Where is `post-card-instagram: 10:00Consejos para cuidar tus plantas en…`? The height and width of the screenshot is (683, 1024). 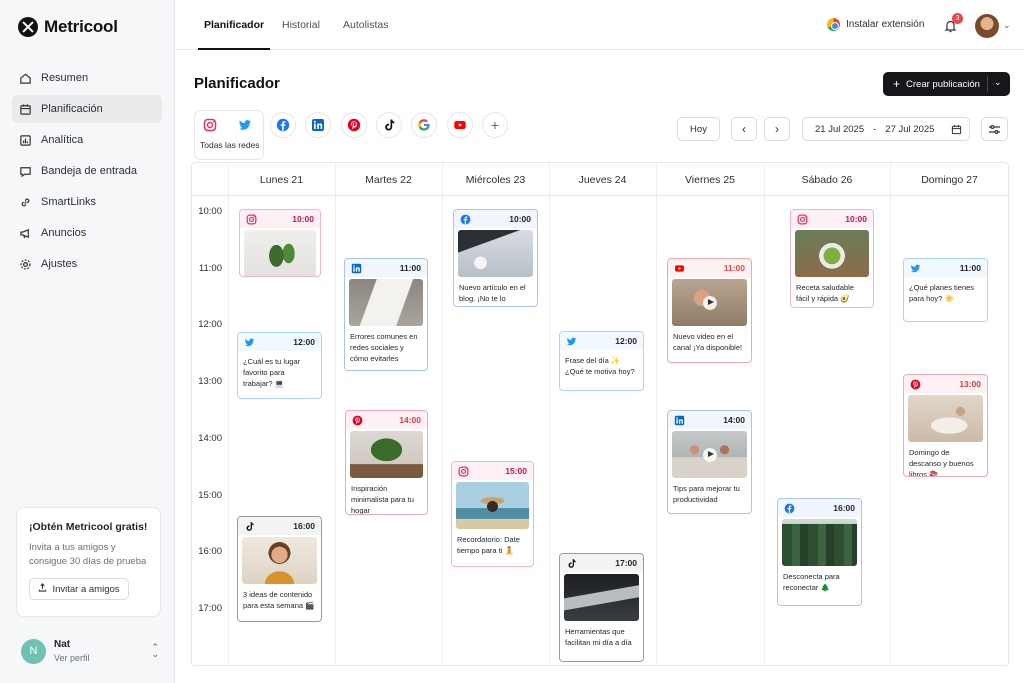
post-card-instagram: 10:00Consejos para cuidar tus plantas en… is located at coordinates (280, 243).